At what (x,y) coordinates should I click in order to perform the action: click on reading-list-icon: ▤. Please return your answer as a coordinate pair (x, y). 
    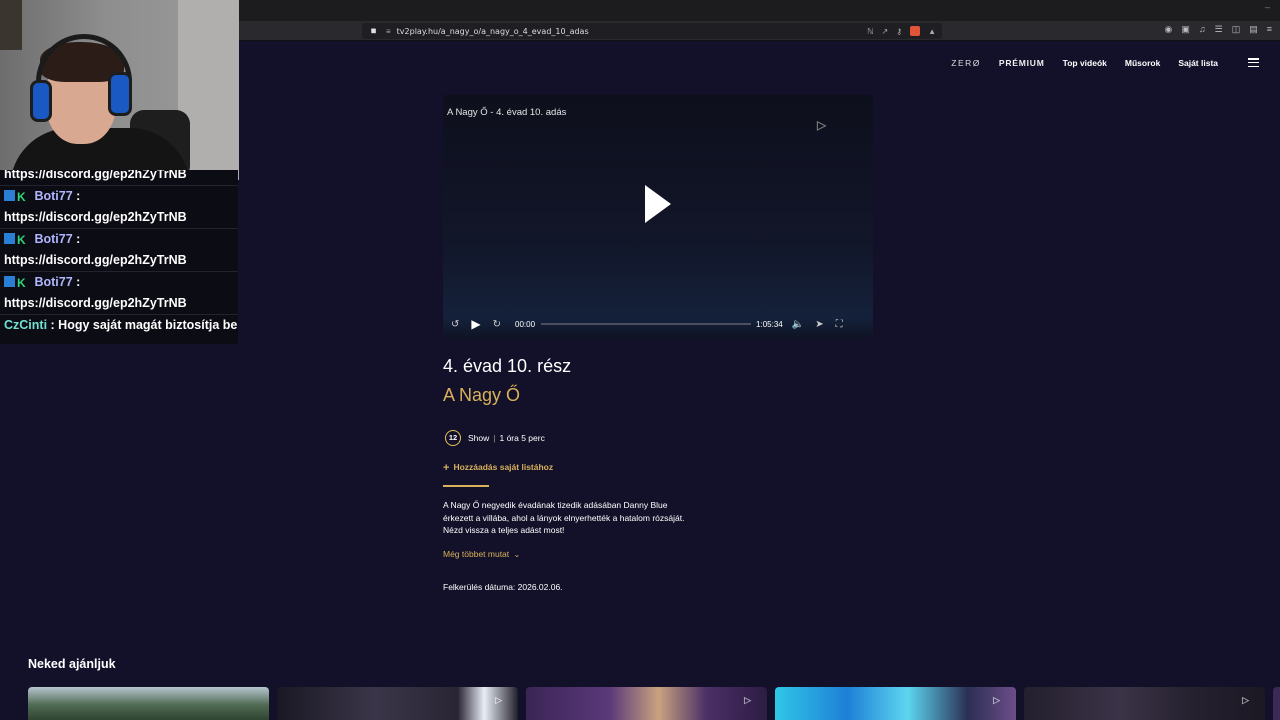
    Looking at the image, I should click on (1253, 29).